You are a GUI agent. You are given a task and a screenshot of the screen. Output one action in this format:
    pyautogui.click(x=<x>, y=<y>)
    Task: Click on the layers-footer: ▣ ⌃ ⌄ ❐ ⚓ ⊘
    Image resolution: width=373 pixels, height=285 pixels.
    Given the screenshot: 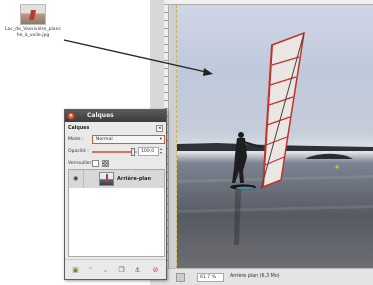 What is the action you would take?
    pyautogui.click(x=115, y=269)
    